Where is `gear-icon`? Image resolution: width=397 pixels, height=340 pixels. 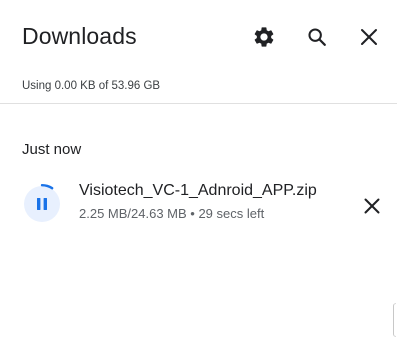 gear-icon is located at coordinates (264, 37).